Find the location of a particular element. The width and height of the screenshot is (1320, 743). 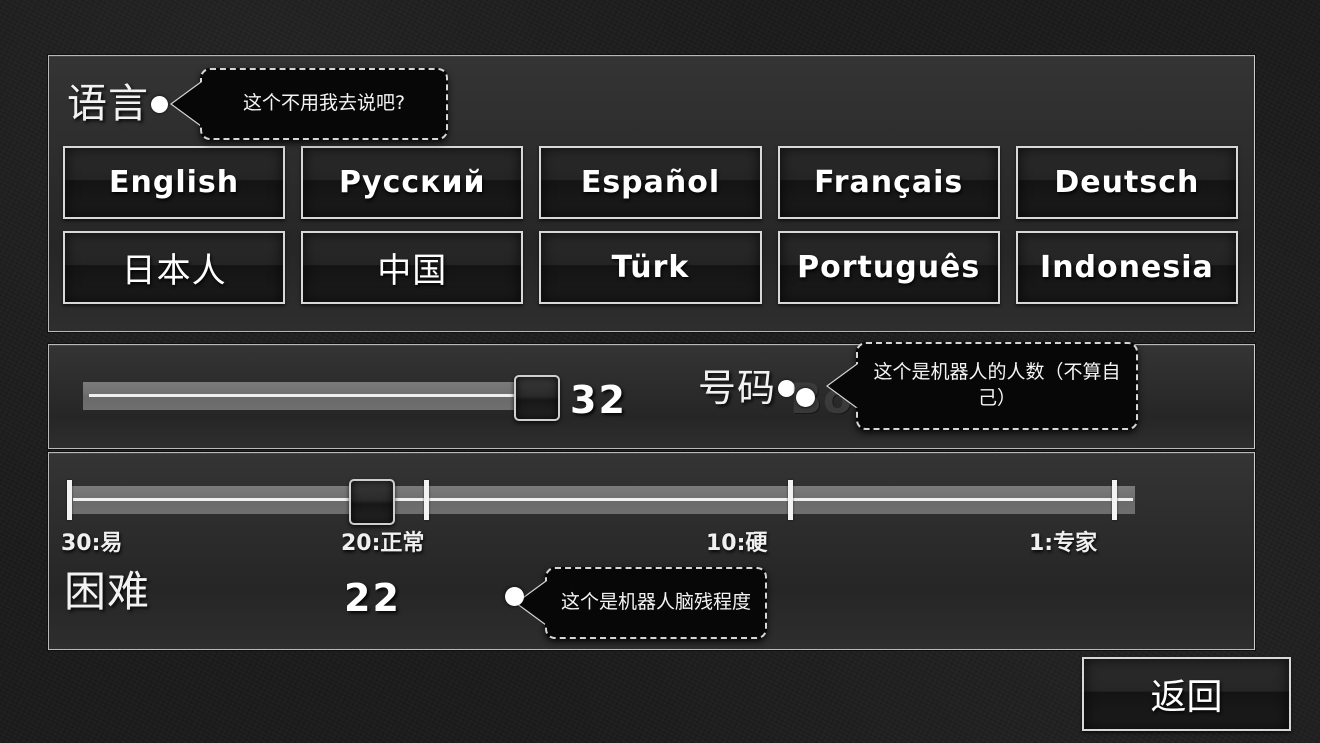

language-button-label: Deutsch is located at coordinates (1127, 182).